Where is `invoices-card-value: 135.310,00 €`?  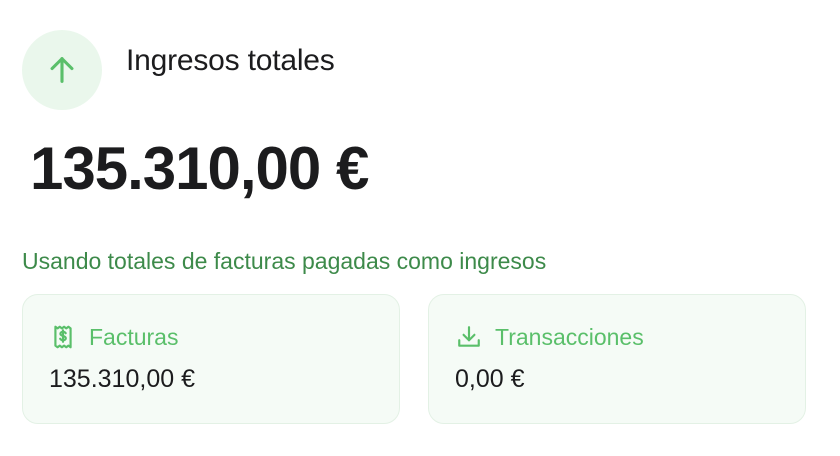
invoices-card-value: 135.310,00 € is located at coordinates (122, 379).